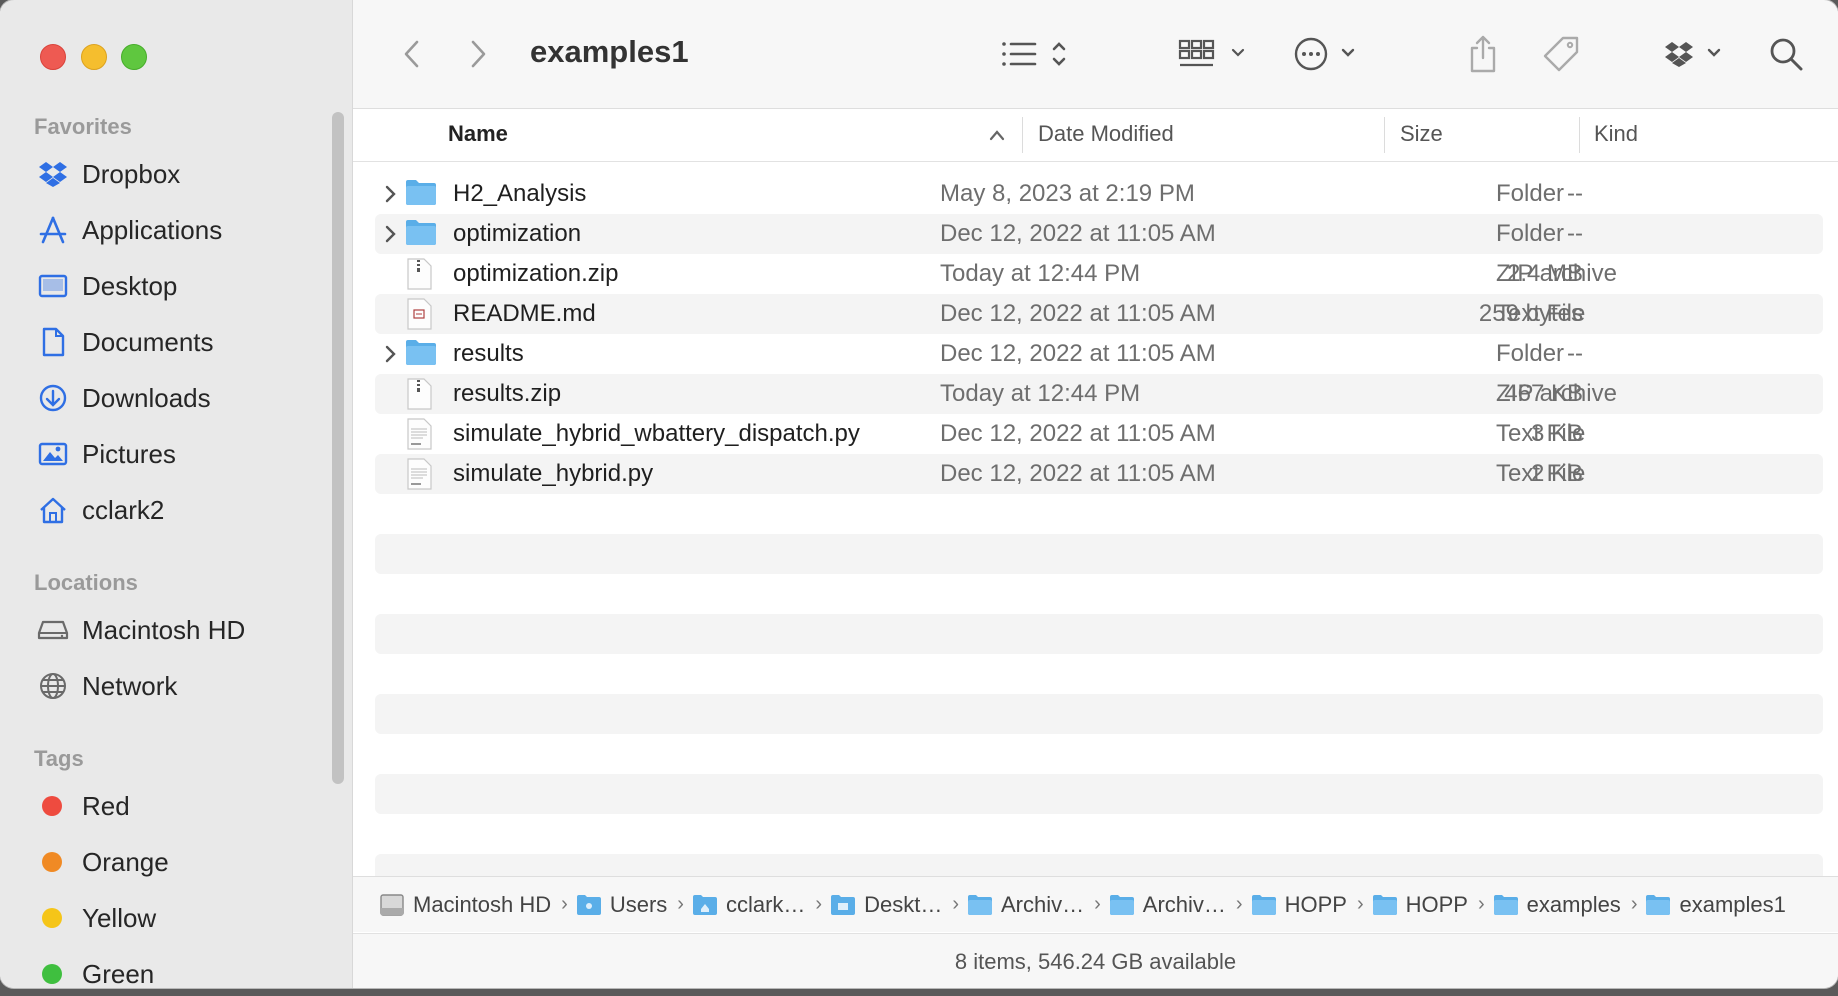  Describe the element at coordinates (1561, 54) in the screenshot. I see `tag-button` at that location.